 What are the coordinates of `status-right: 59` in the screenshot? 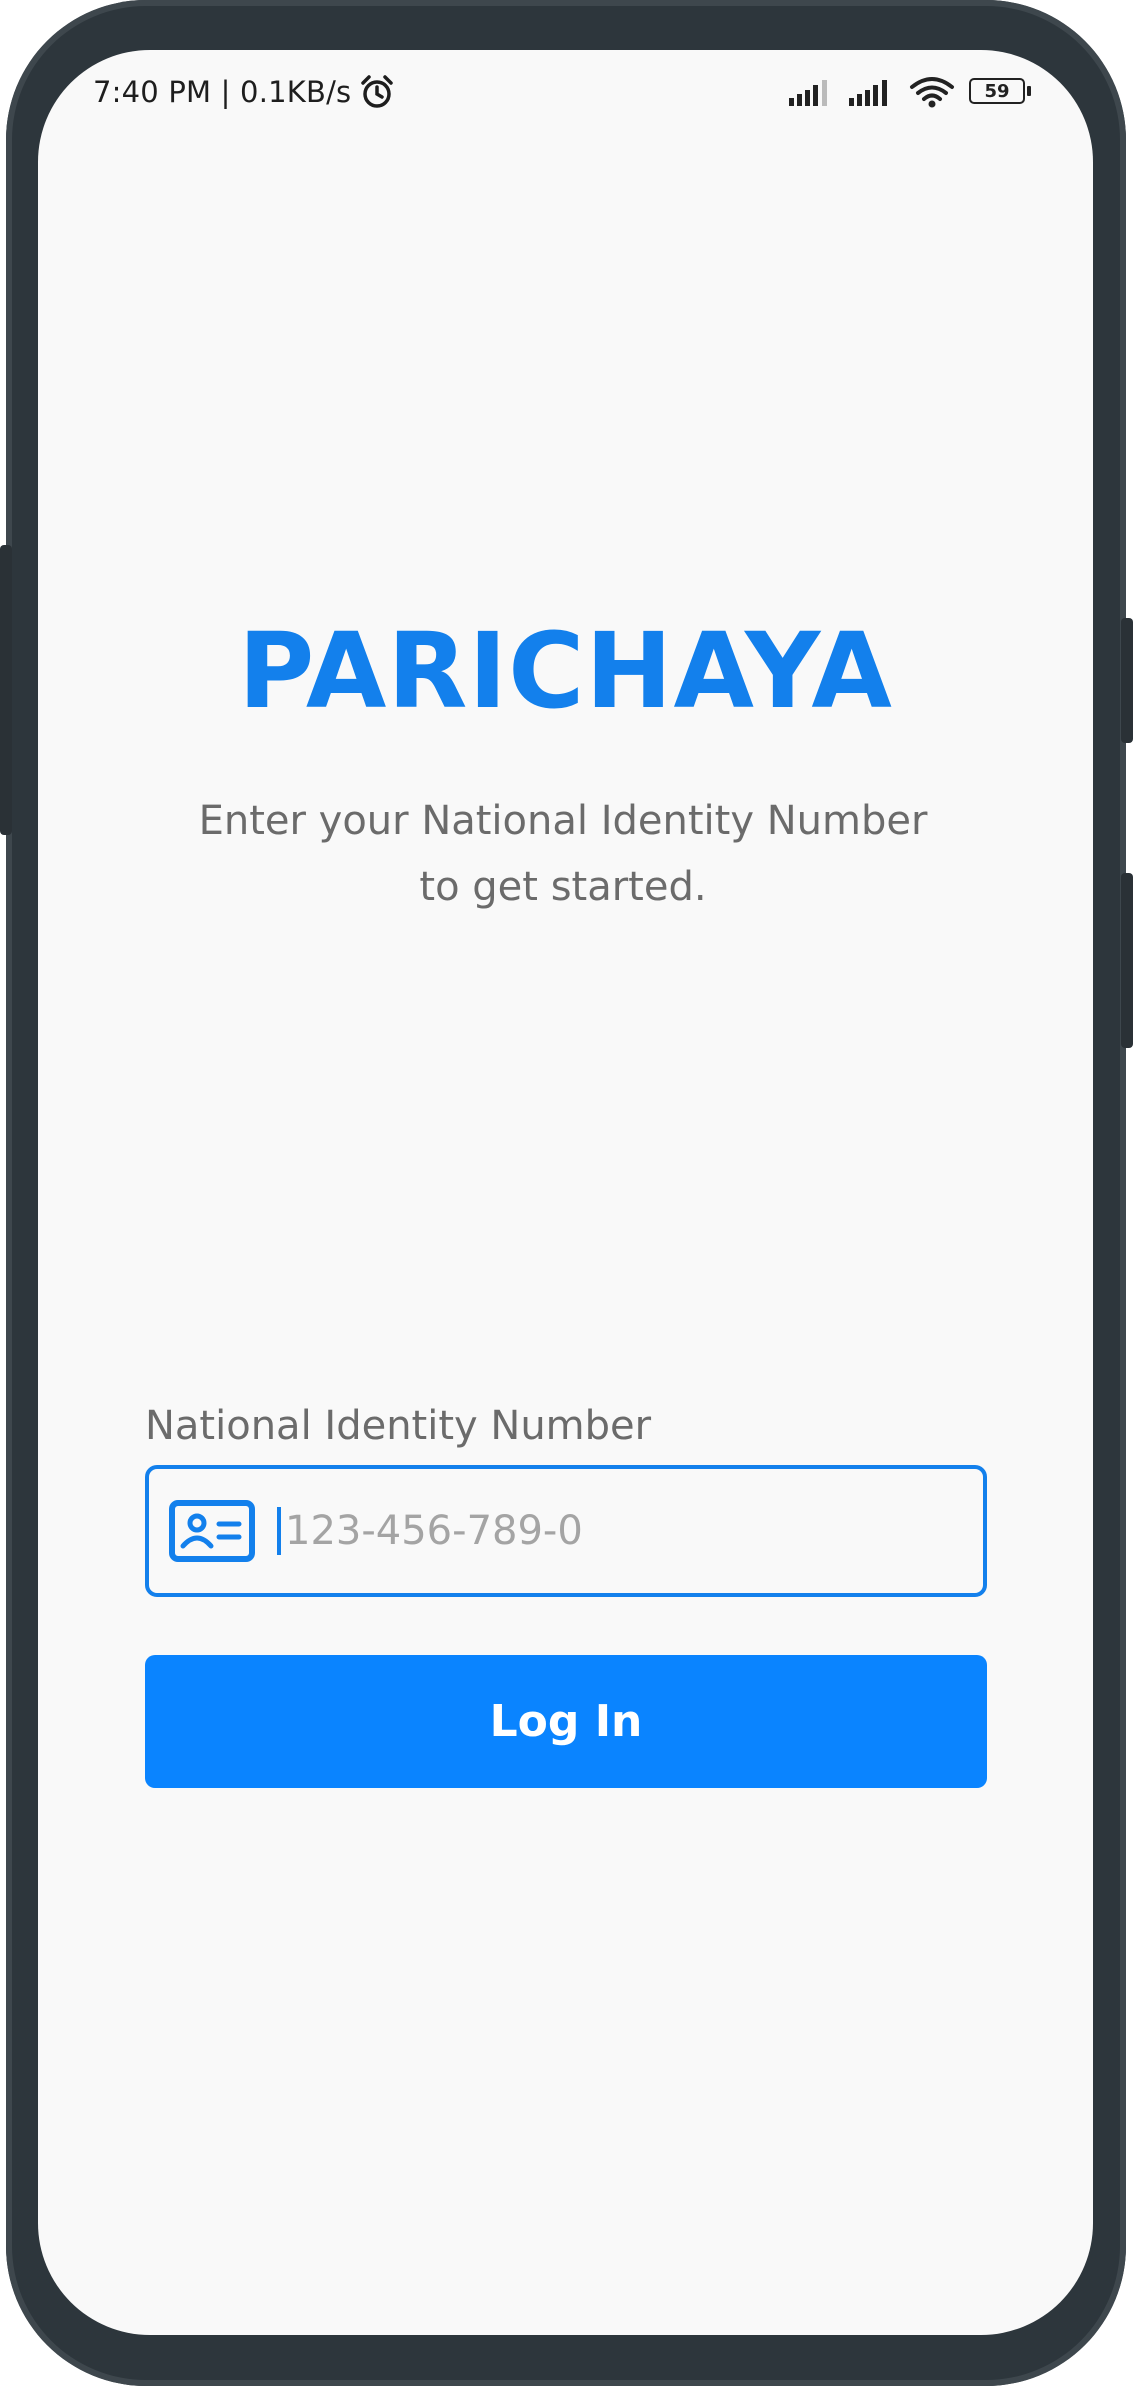 It's located at (911, 92).